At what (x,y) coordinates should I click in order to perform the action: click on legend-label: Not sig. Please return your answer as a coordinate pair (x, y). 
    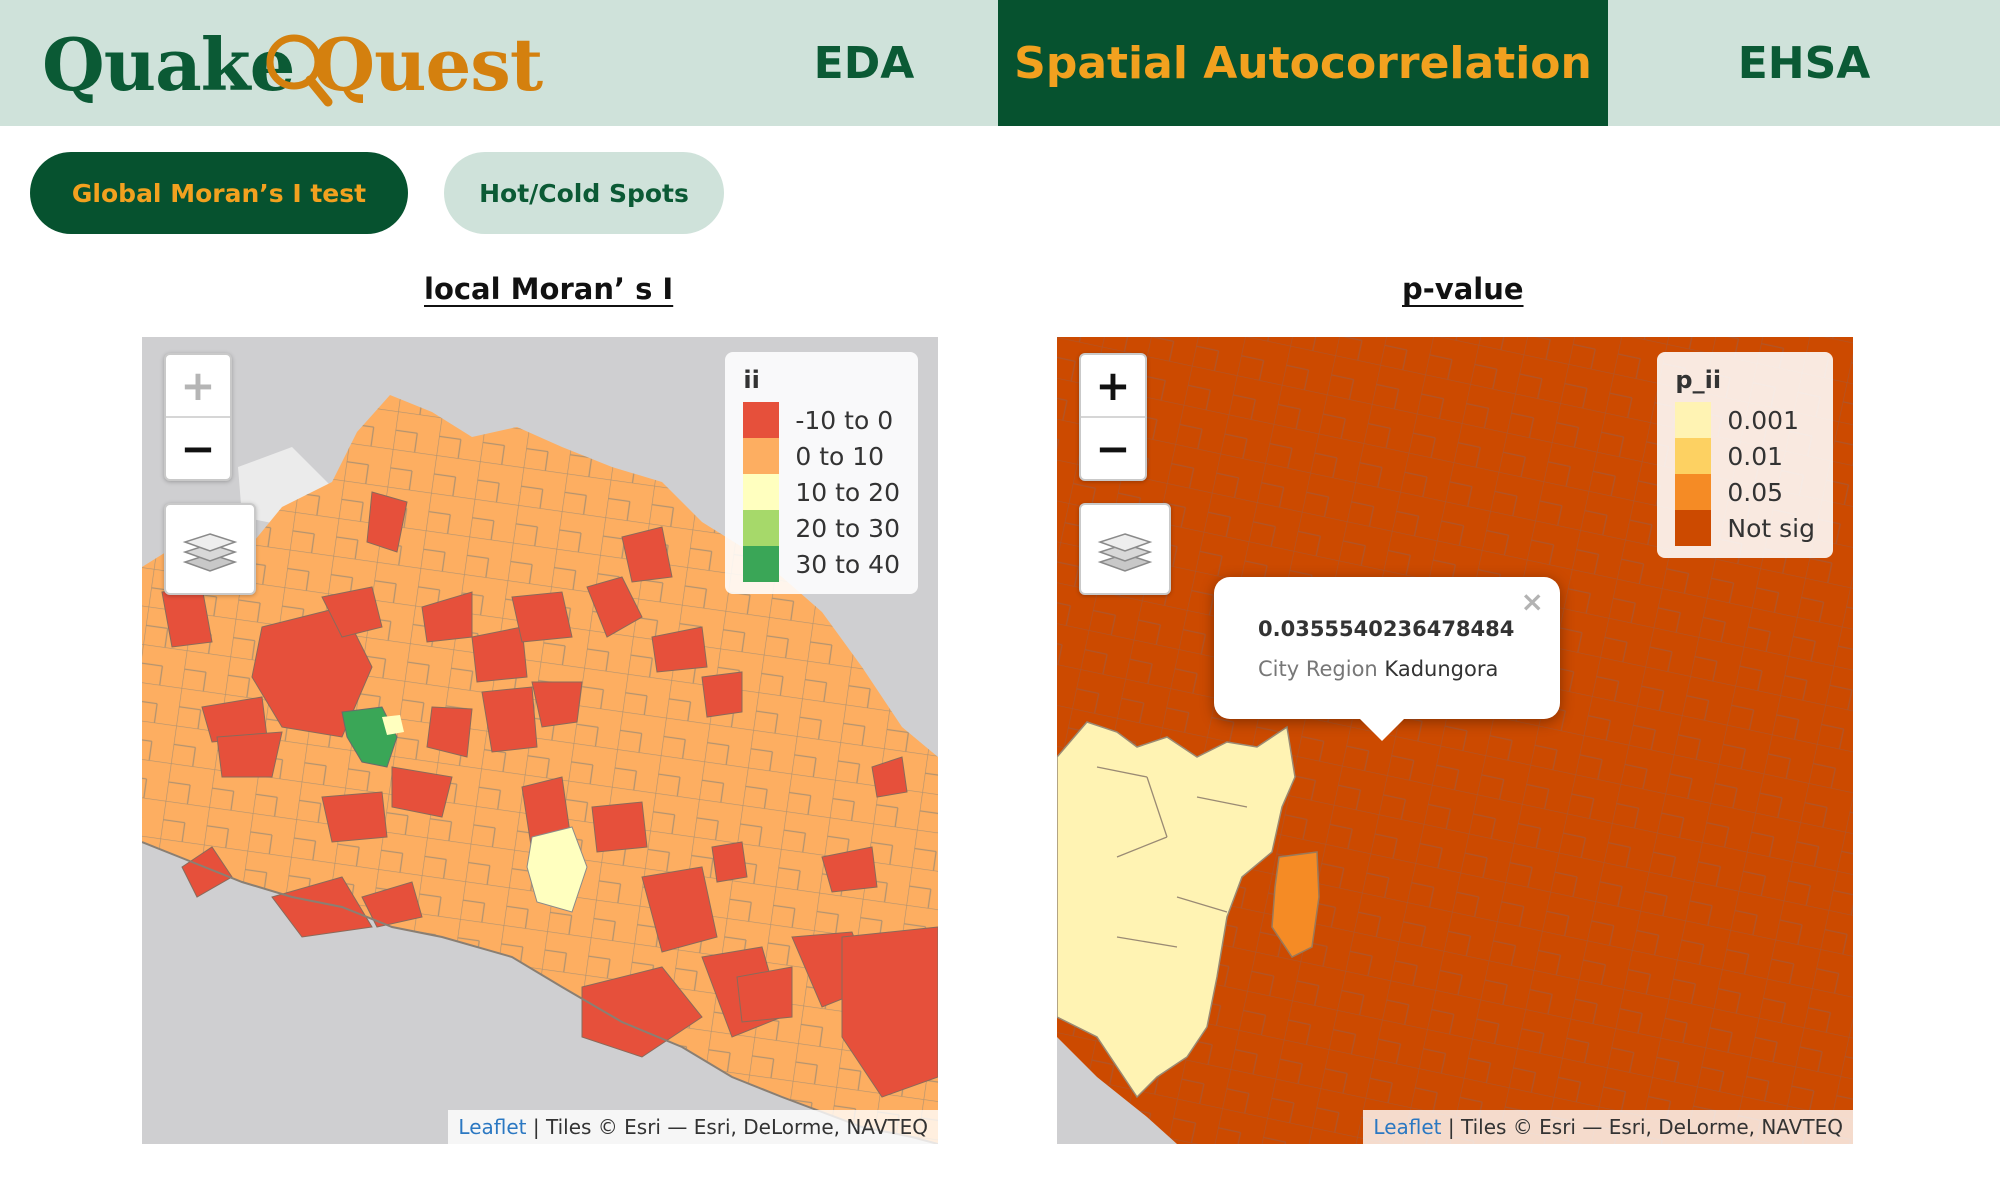
    Looking at the image, I should click on (1771, 528).